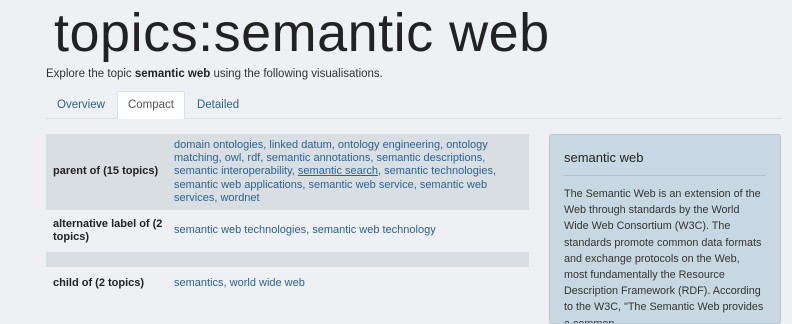  I want to click on alternative-label: alternative label of (2 topics), so click(108, 230).